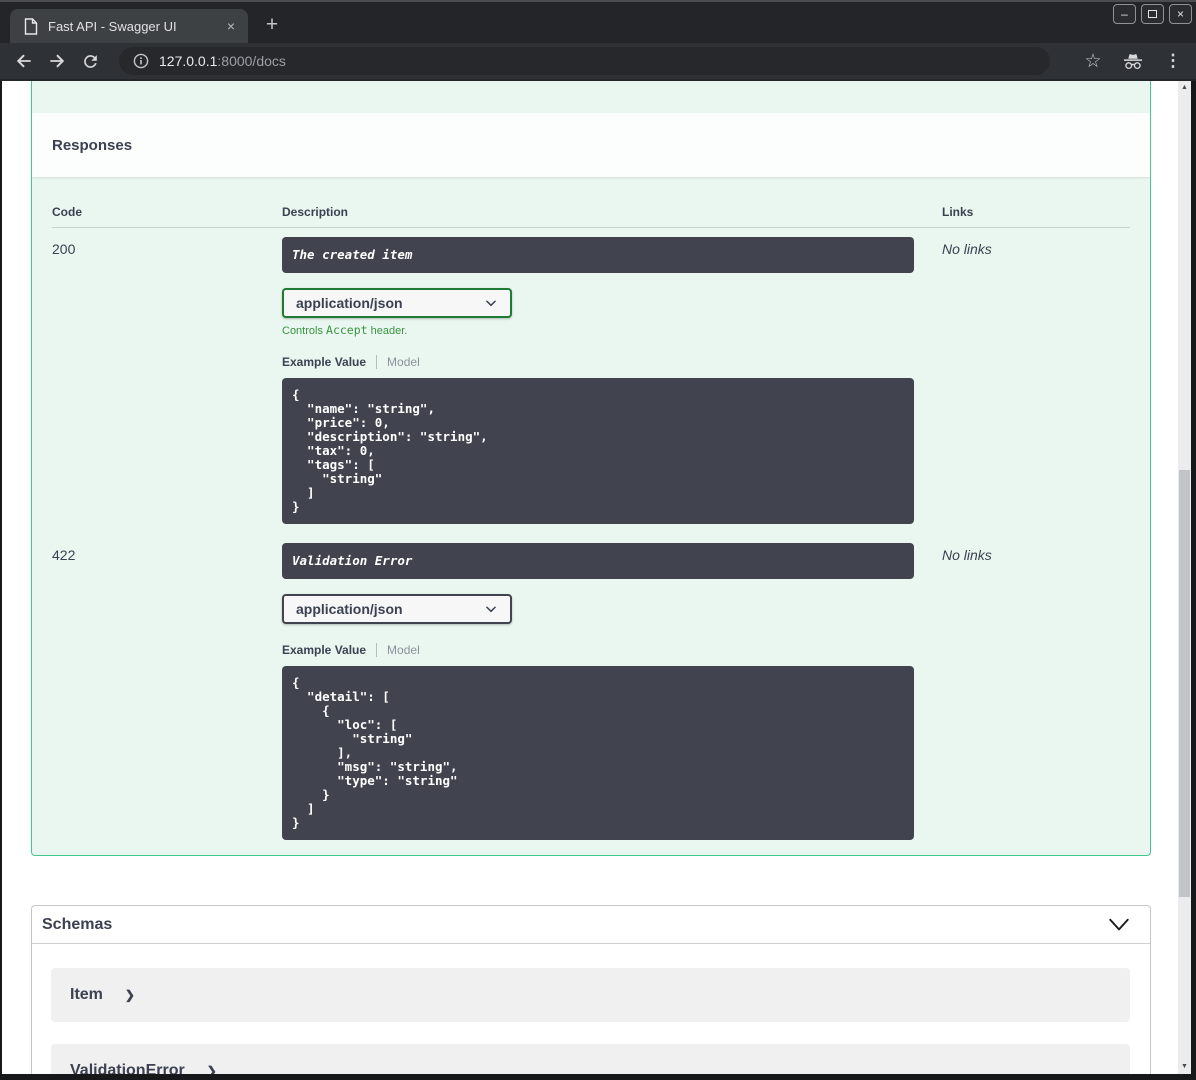 This screenshot has height=1080, width=1196. Describe the element at coordinates (315, 212) in the screenshot. I see `col-header-description: Description` at that location.